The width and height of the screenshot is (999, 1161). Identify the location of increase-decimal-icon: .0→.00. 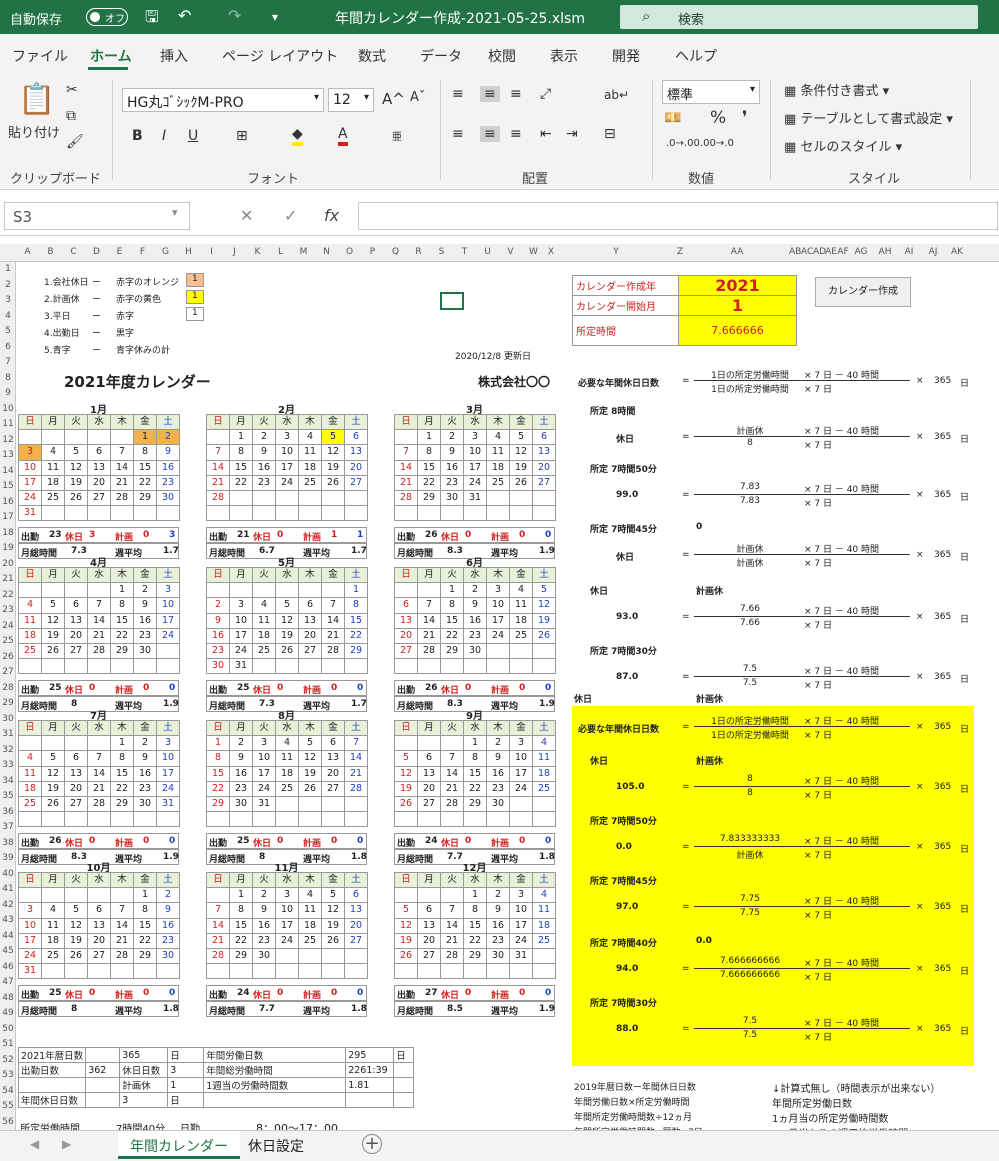
(683, 143).